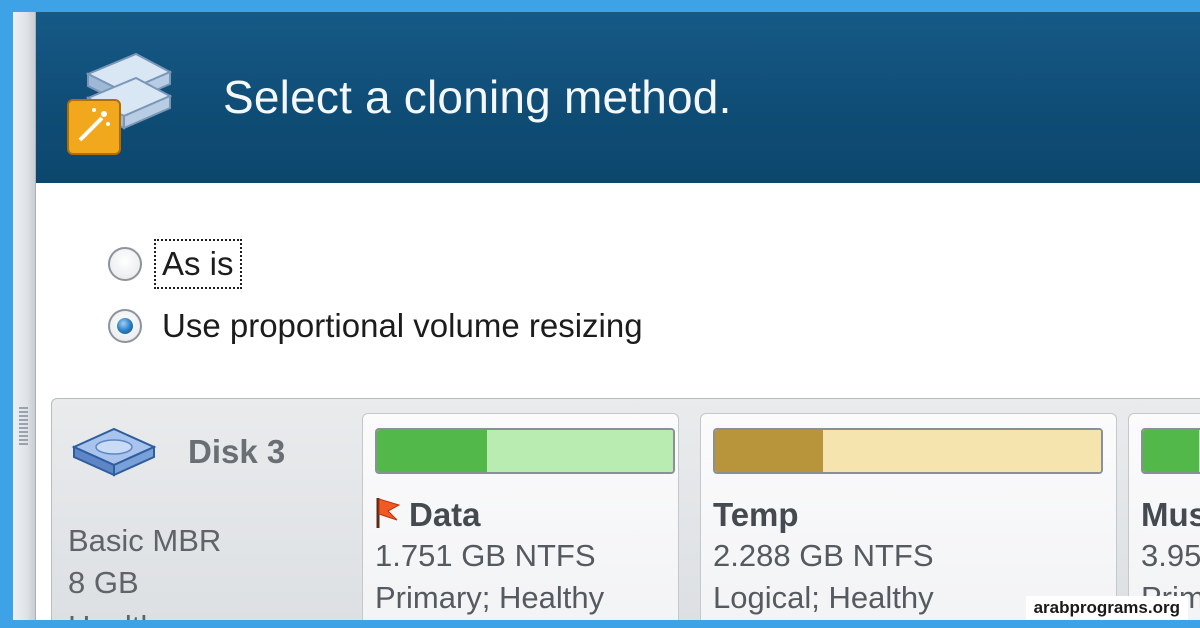 The image size is (1200, 628). I want to click on watermark: arabprograms.org, so click(1106, 608).